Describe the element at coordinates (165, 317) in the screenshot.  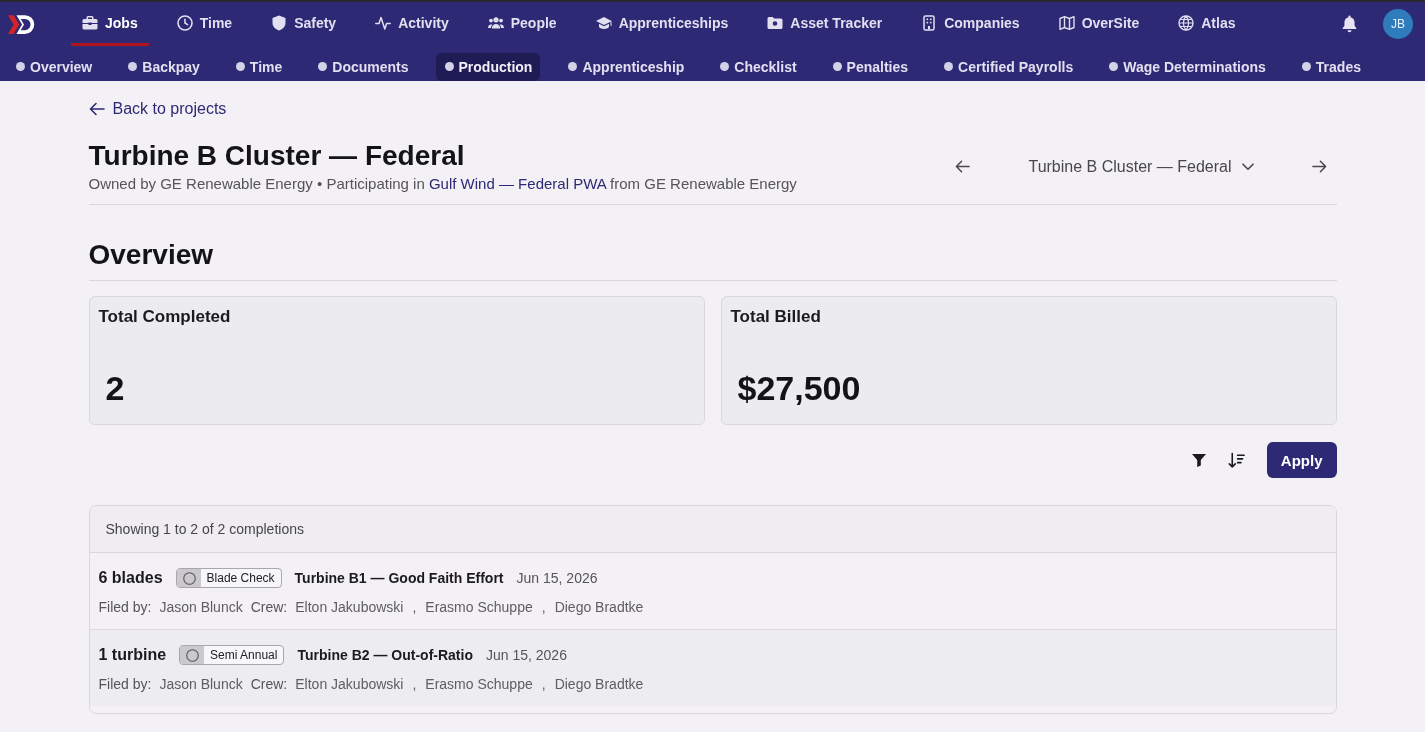
I see `stat-label: Total Completed` at that location.